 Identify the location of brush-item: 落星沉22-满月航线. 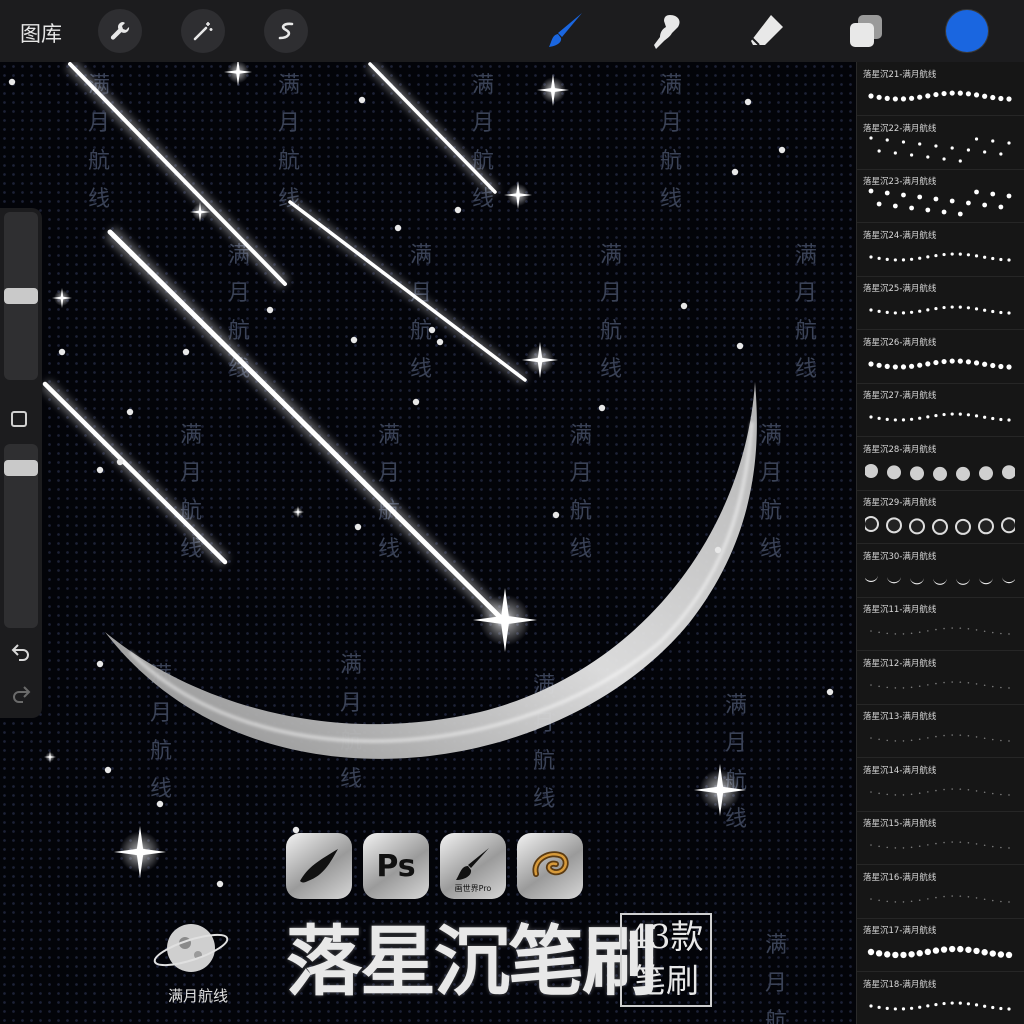
(940, 143).